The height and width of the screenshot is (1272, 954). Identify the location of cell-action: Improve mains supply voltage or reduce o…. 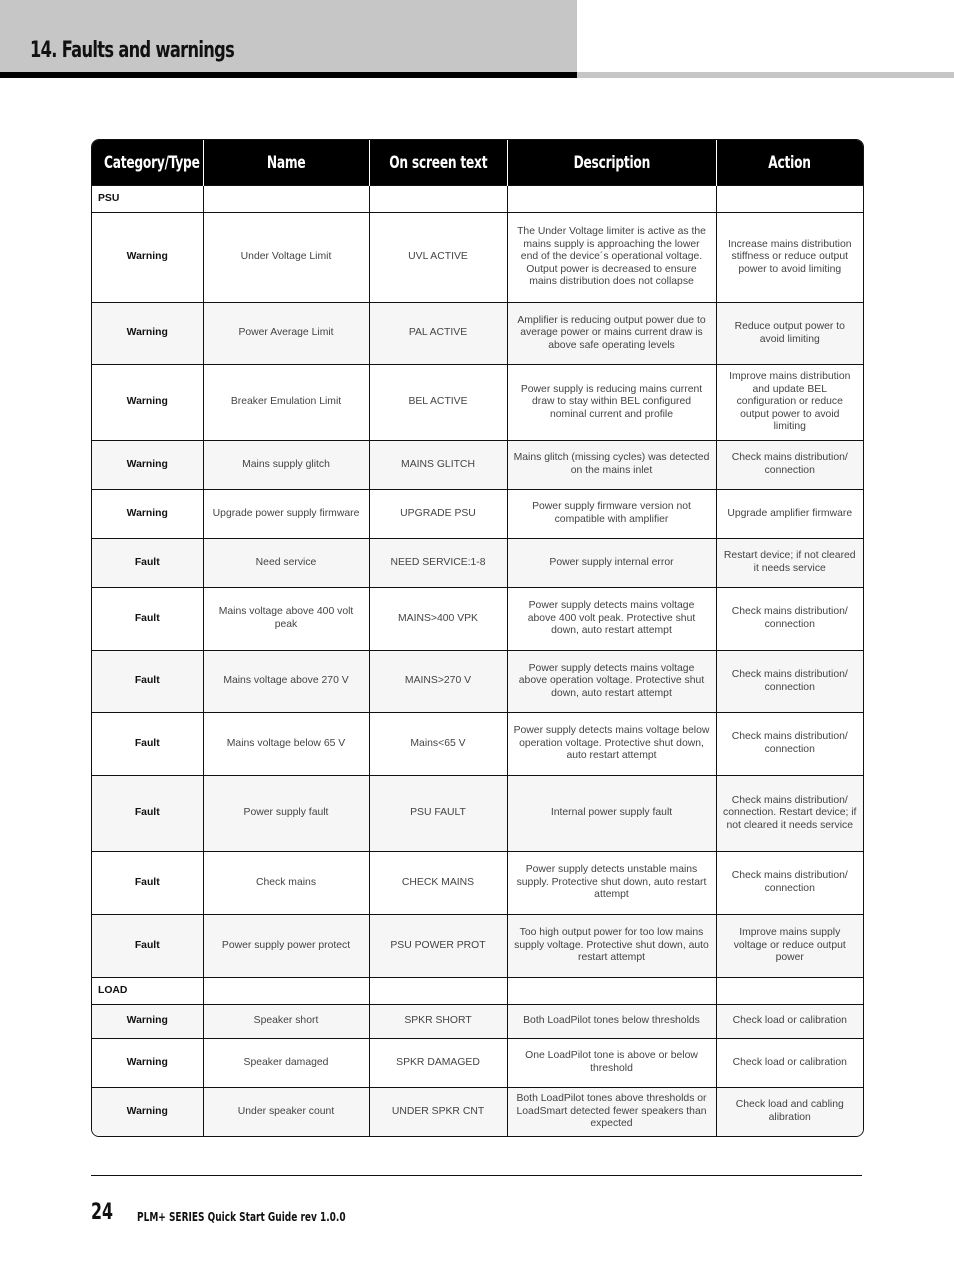
(789, 946).